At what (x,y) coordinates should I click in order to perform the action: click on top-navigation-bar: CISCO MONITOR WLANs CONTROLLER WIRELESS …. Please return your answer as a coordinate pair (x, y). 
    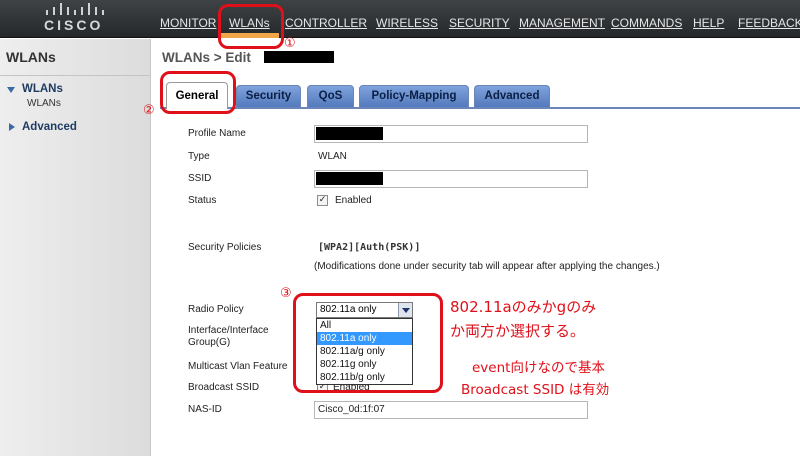
    Looking at the image, I should click on (400, 19).